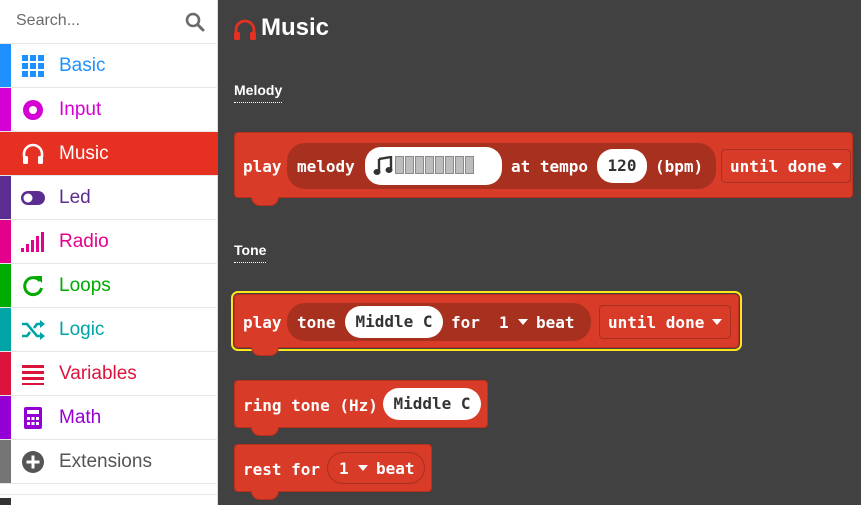 The image size is (861, 505). What do you see at coordinates (258, 92) in the screenshot?
I see `section-label-melody: Melody` at bounding box center [258, 92].